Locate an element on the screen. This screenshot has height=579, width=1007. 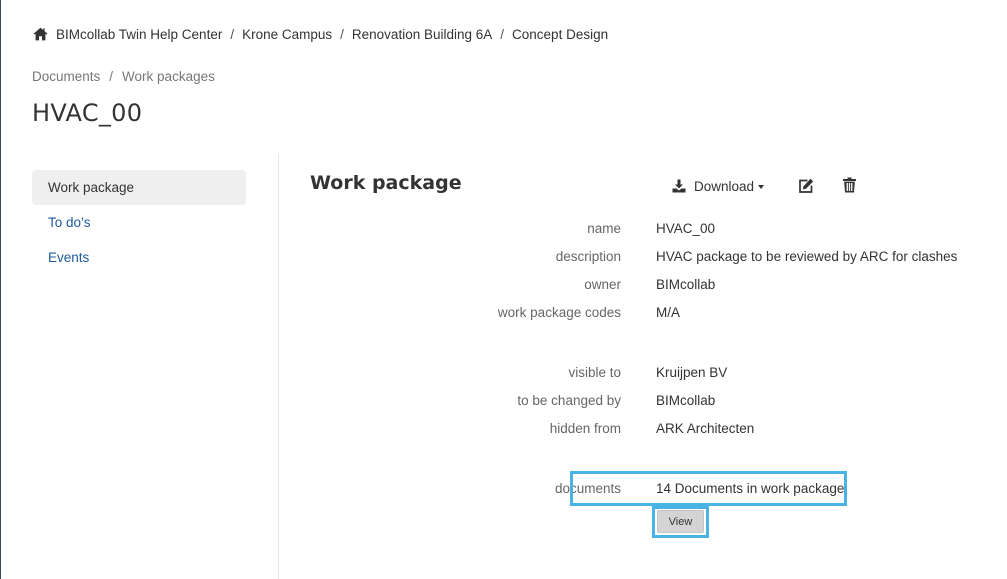
breadcrumb-item-concept-design: Concept Design is located at coordinates (560, 34).